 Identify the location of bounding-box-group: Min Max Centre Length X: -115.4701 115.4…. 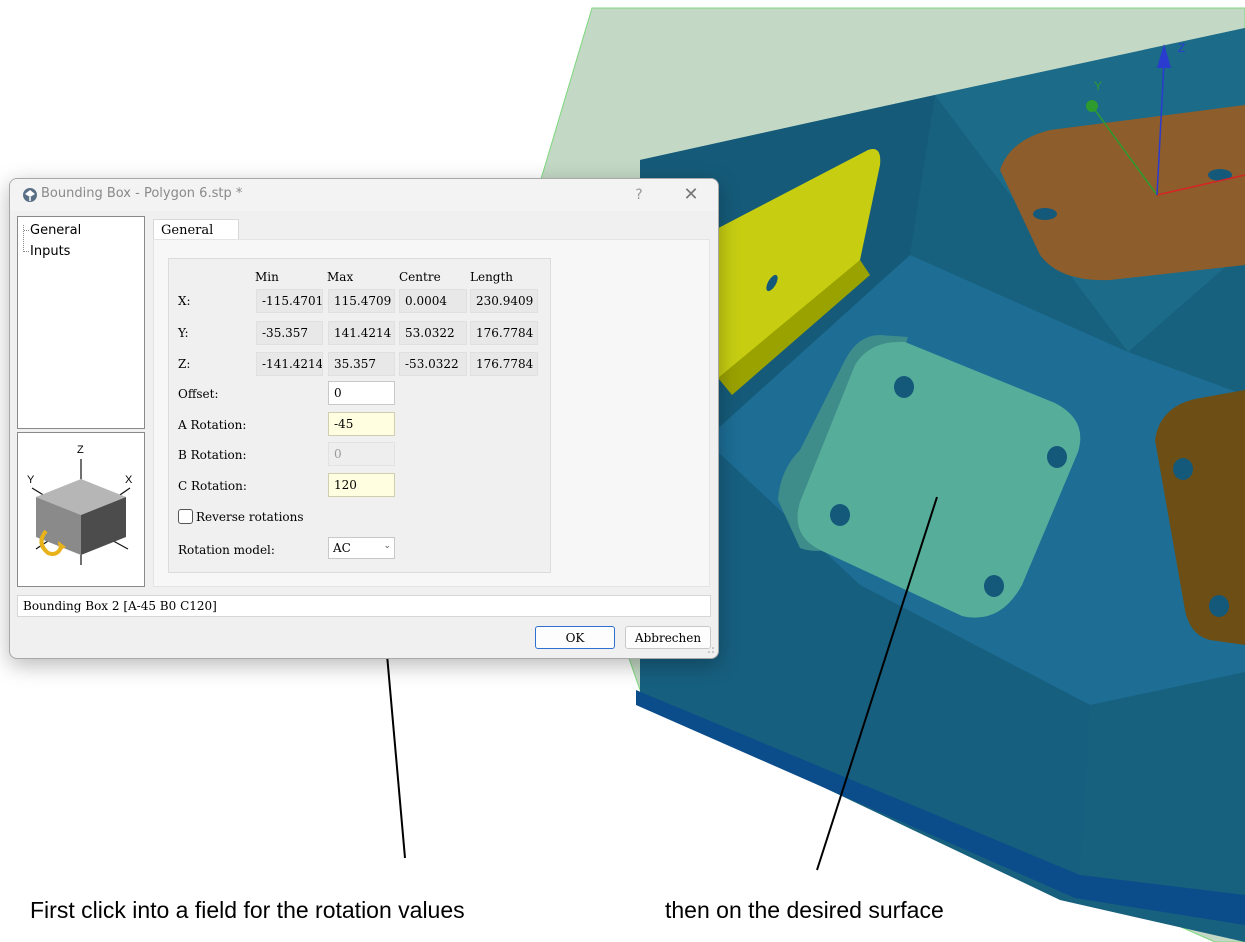
(359, 415).